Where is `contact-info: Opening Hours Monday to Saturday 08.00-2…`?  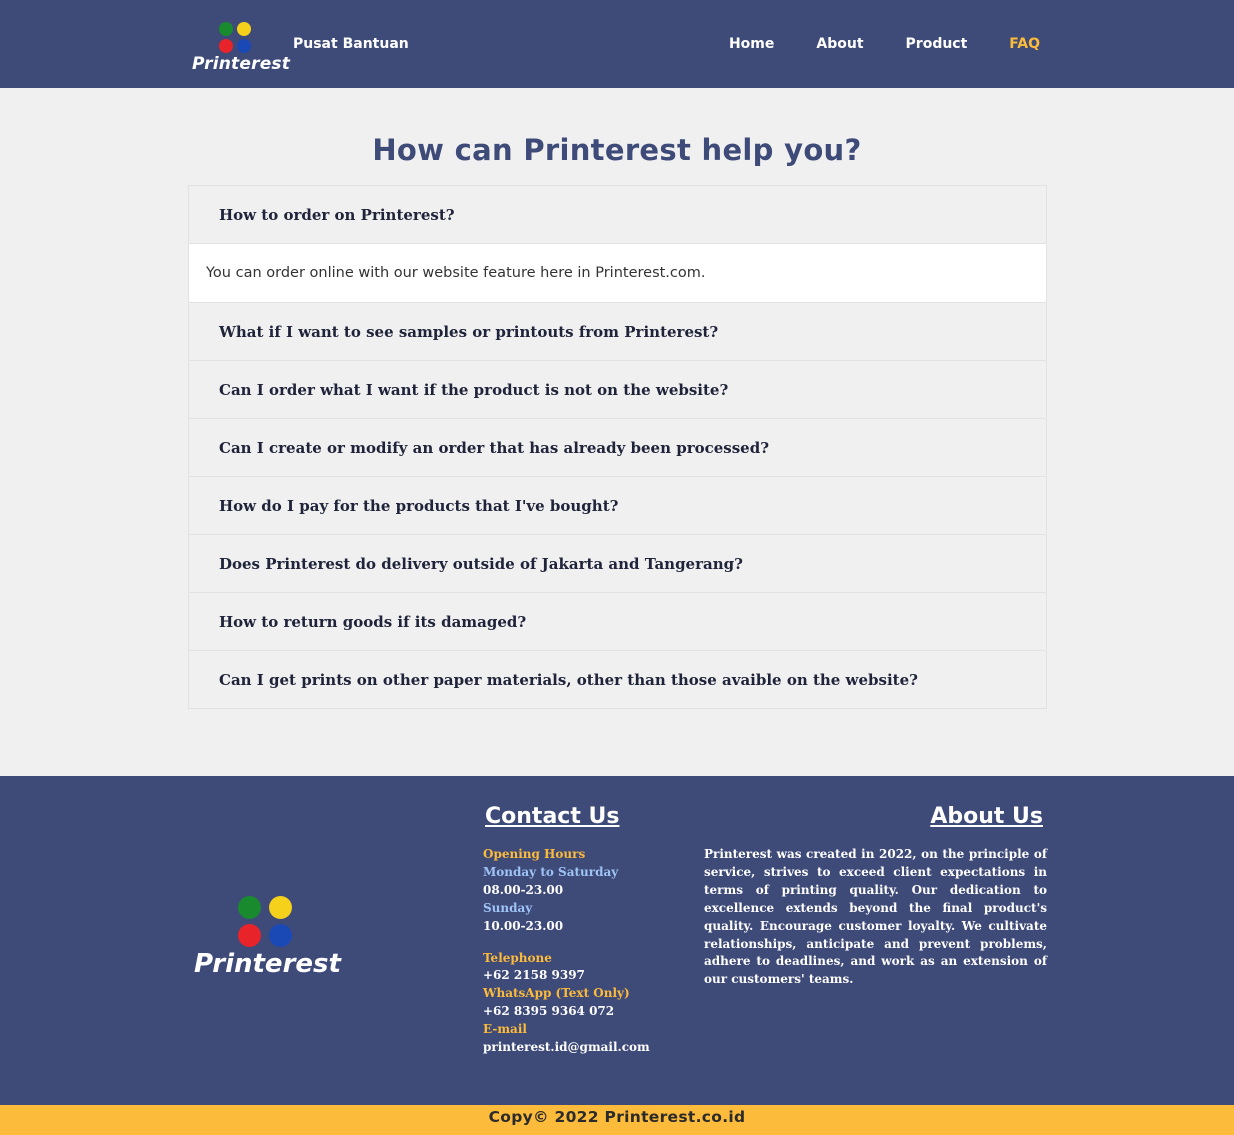
contact-info: Opening Hours Monday to Saturday 08.00-2… is located at coordinates (583, 951).